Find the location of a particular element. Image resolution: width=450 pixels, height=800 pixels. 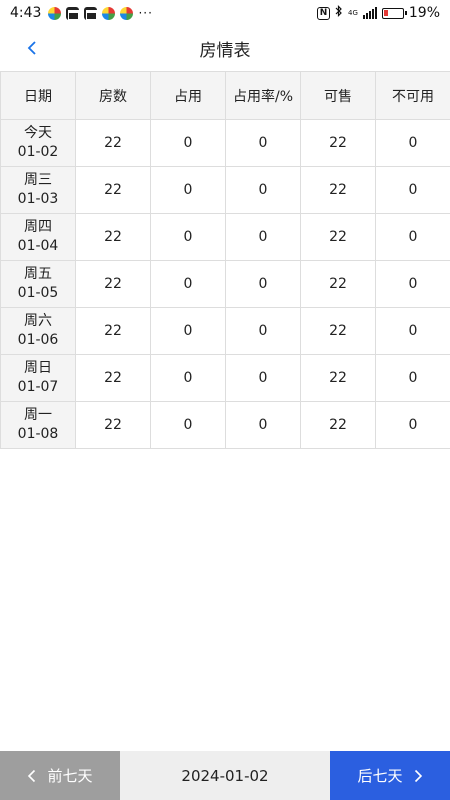

date-label: 01-02 is located at coordinates (38, 152).